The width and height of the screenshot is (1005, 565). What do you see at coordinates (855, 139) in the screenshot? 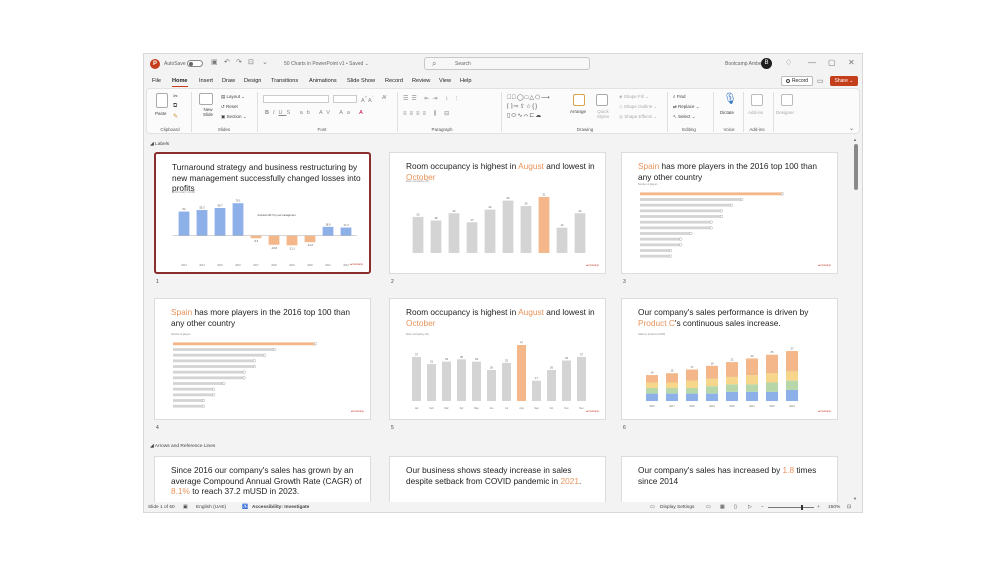
I see `scroll-up-icon: ▲` at bounding box center [855, 139].